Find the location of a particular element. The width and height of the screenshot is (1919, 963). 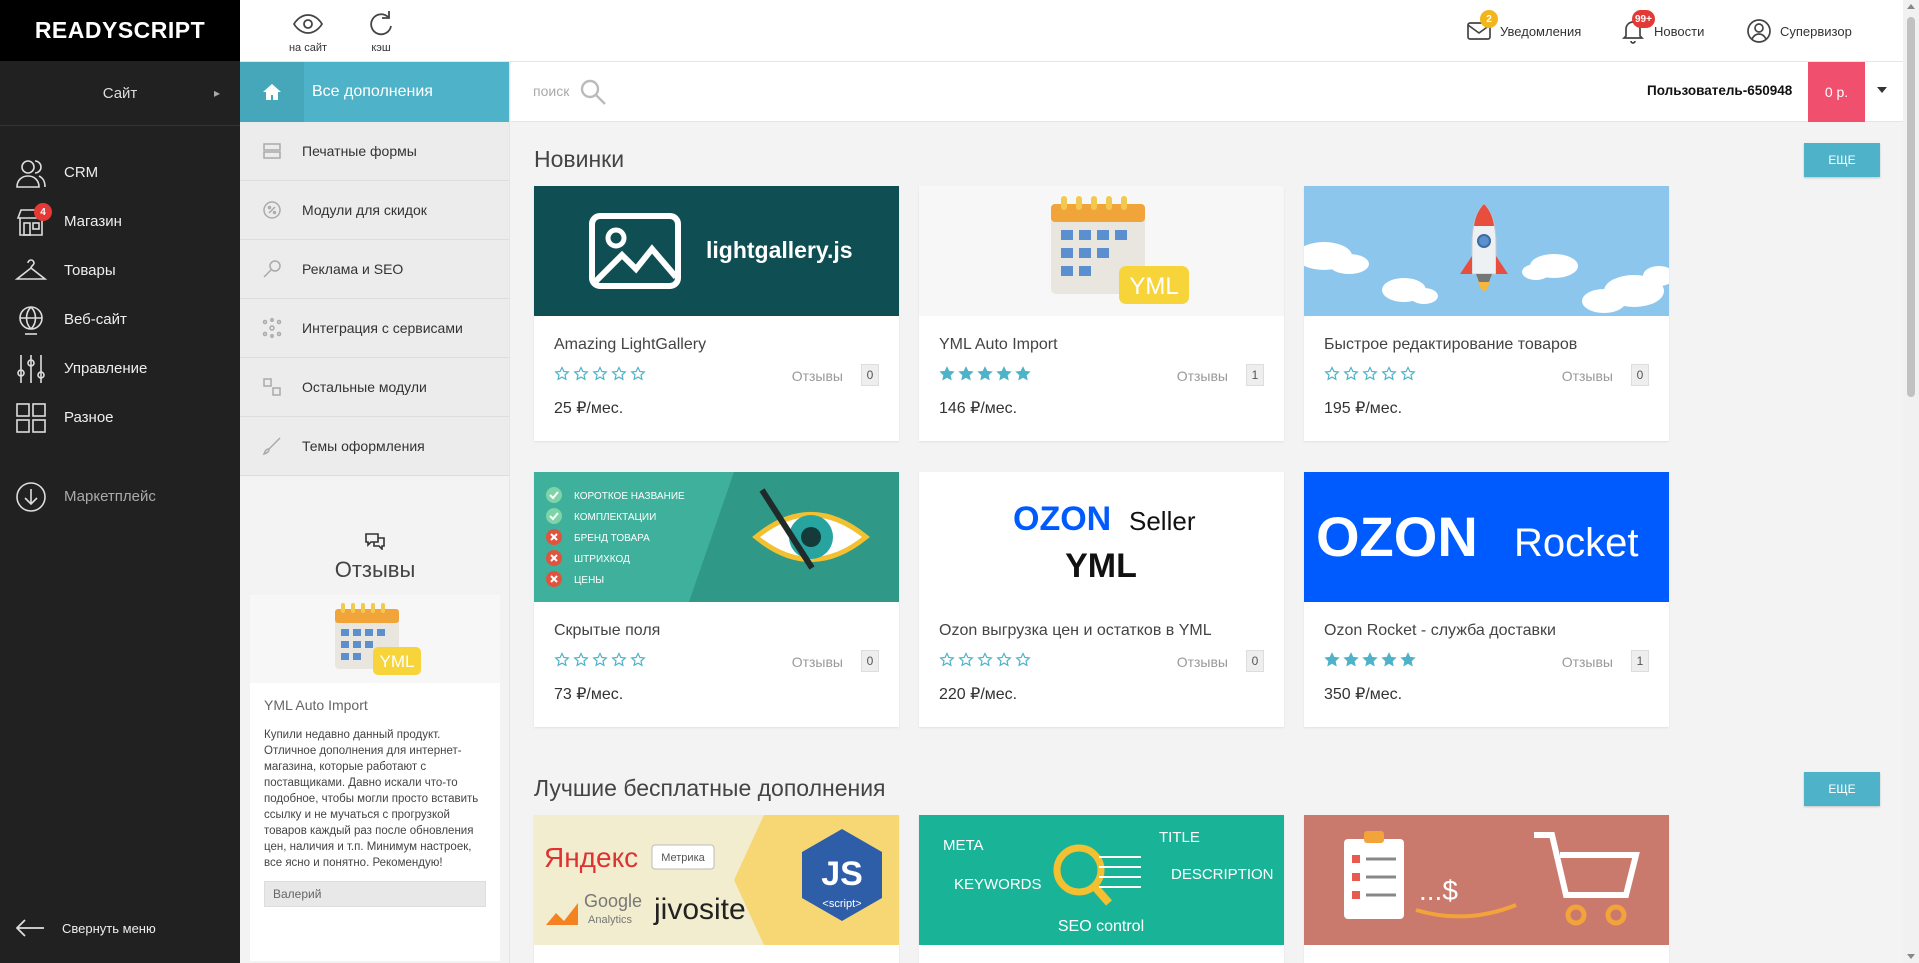

collapse-menu-button: Свернуть меню is located at coordinates (120, 928).